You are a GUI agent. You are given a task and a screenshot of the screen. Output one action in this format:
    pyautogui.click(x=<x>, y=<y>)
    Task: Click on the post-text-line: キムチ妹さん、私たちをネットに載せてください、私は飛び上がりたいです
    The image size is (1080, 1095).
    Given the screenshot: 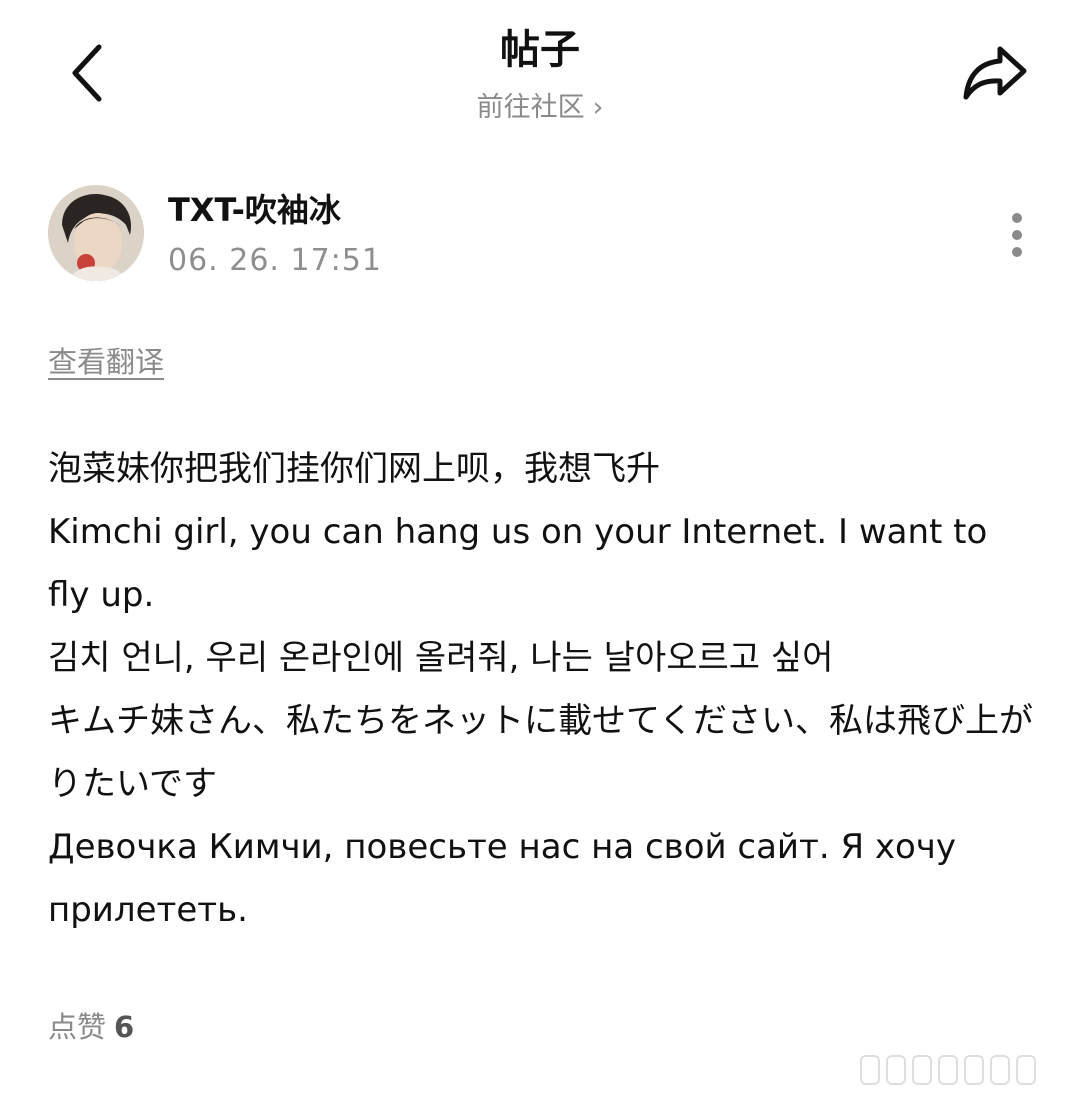 What is the action you would take?
    pyautogui.click(x=540, y=752)
    